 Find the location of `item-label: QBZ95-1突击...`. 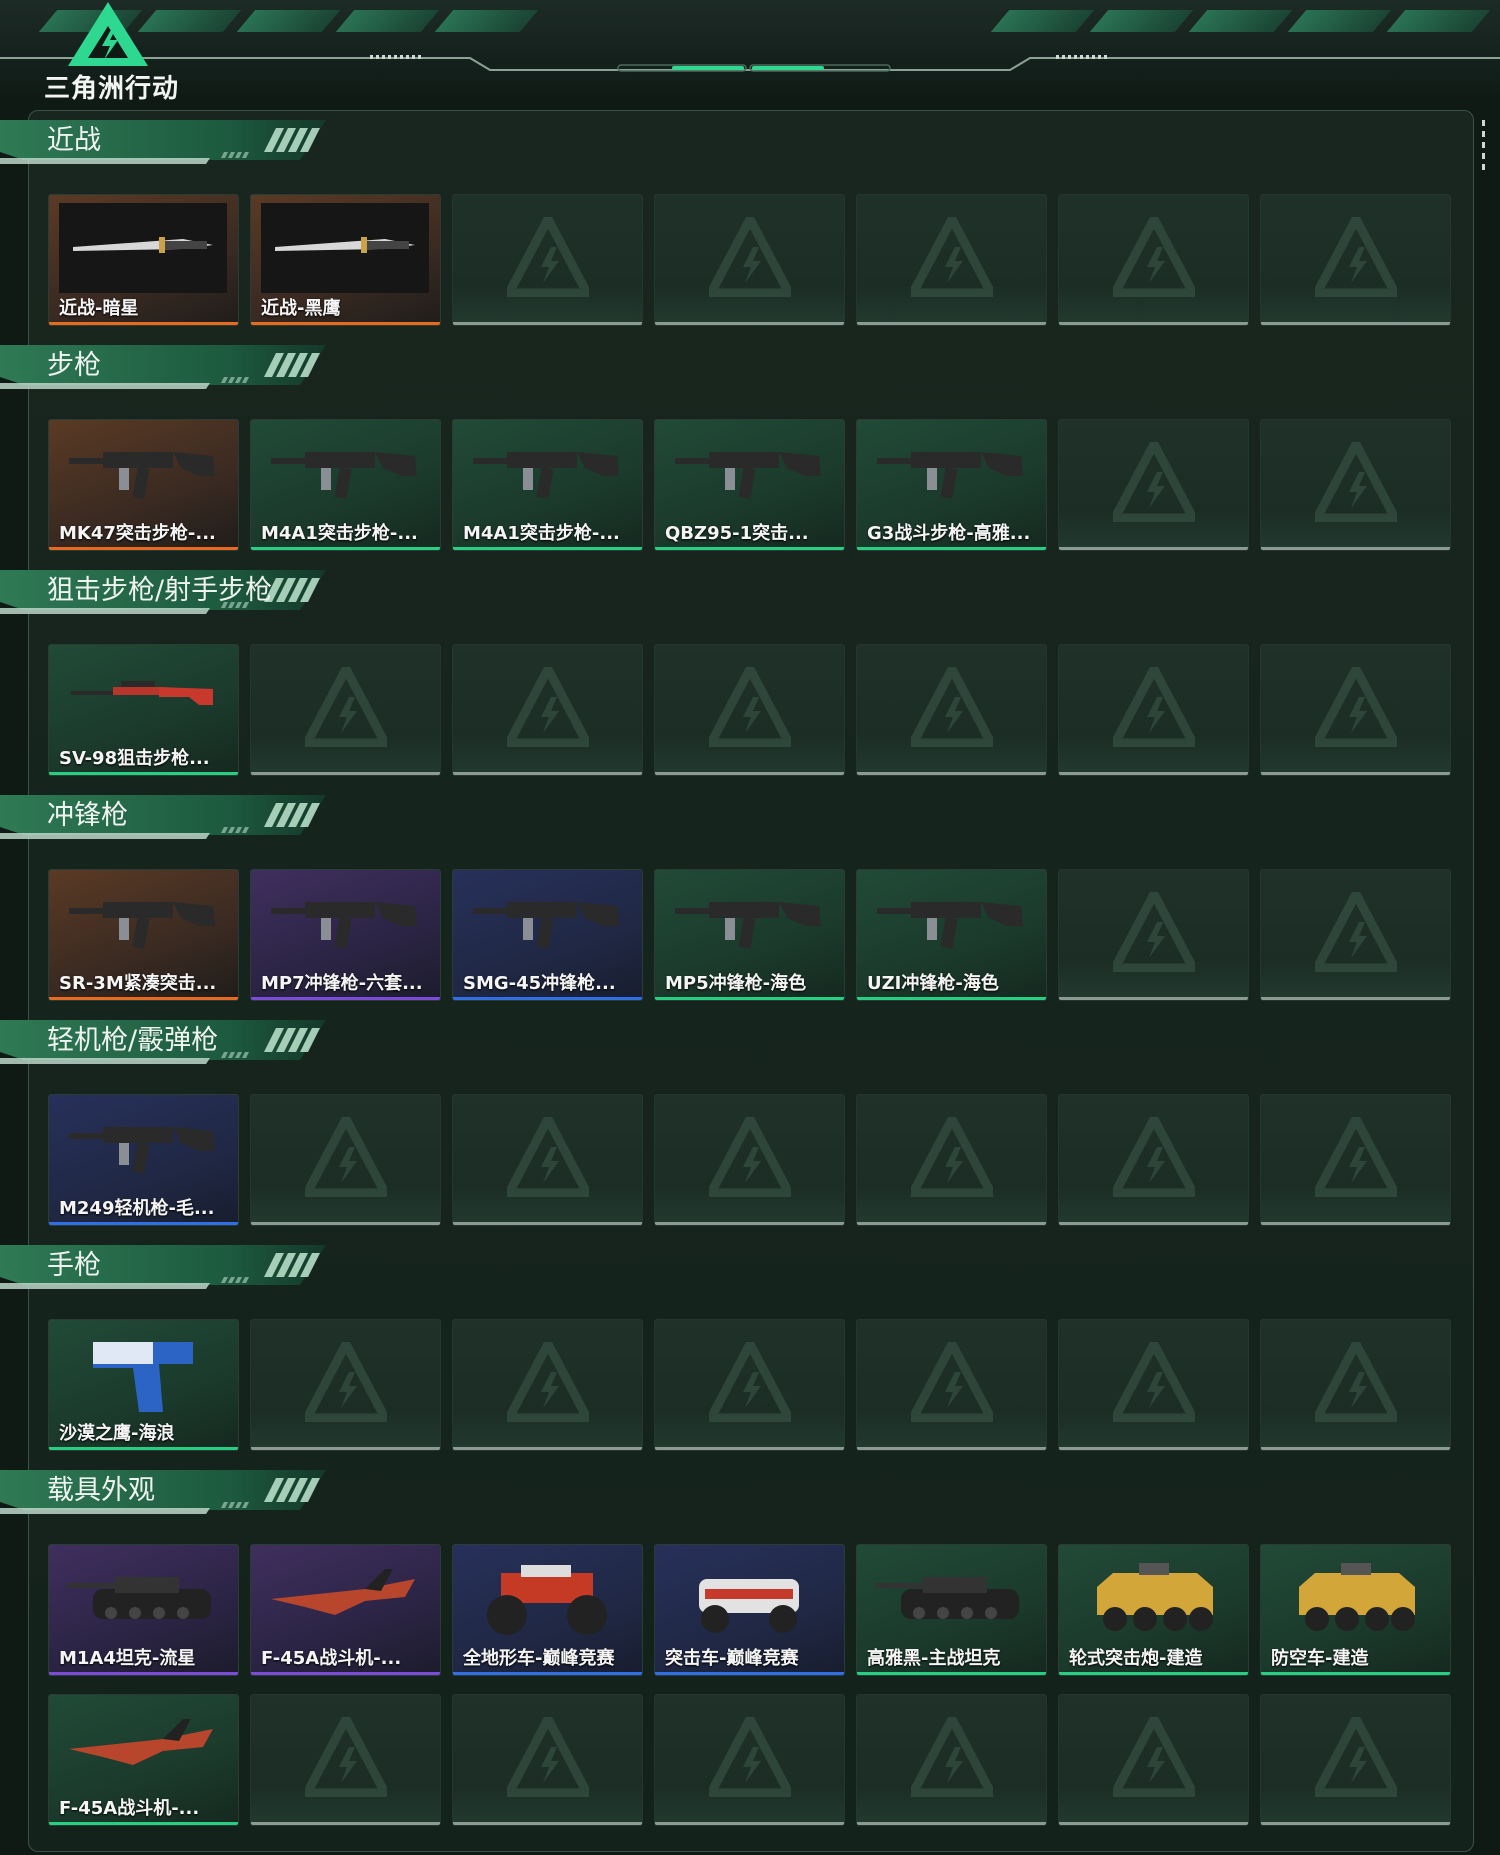

item-label: QBZ95-1突击... is located at coordinates (737, 533).